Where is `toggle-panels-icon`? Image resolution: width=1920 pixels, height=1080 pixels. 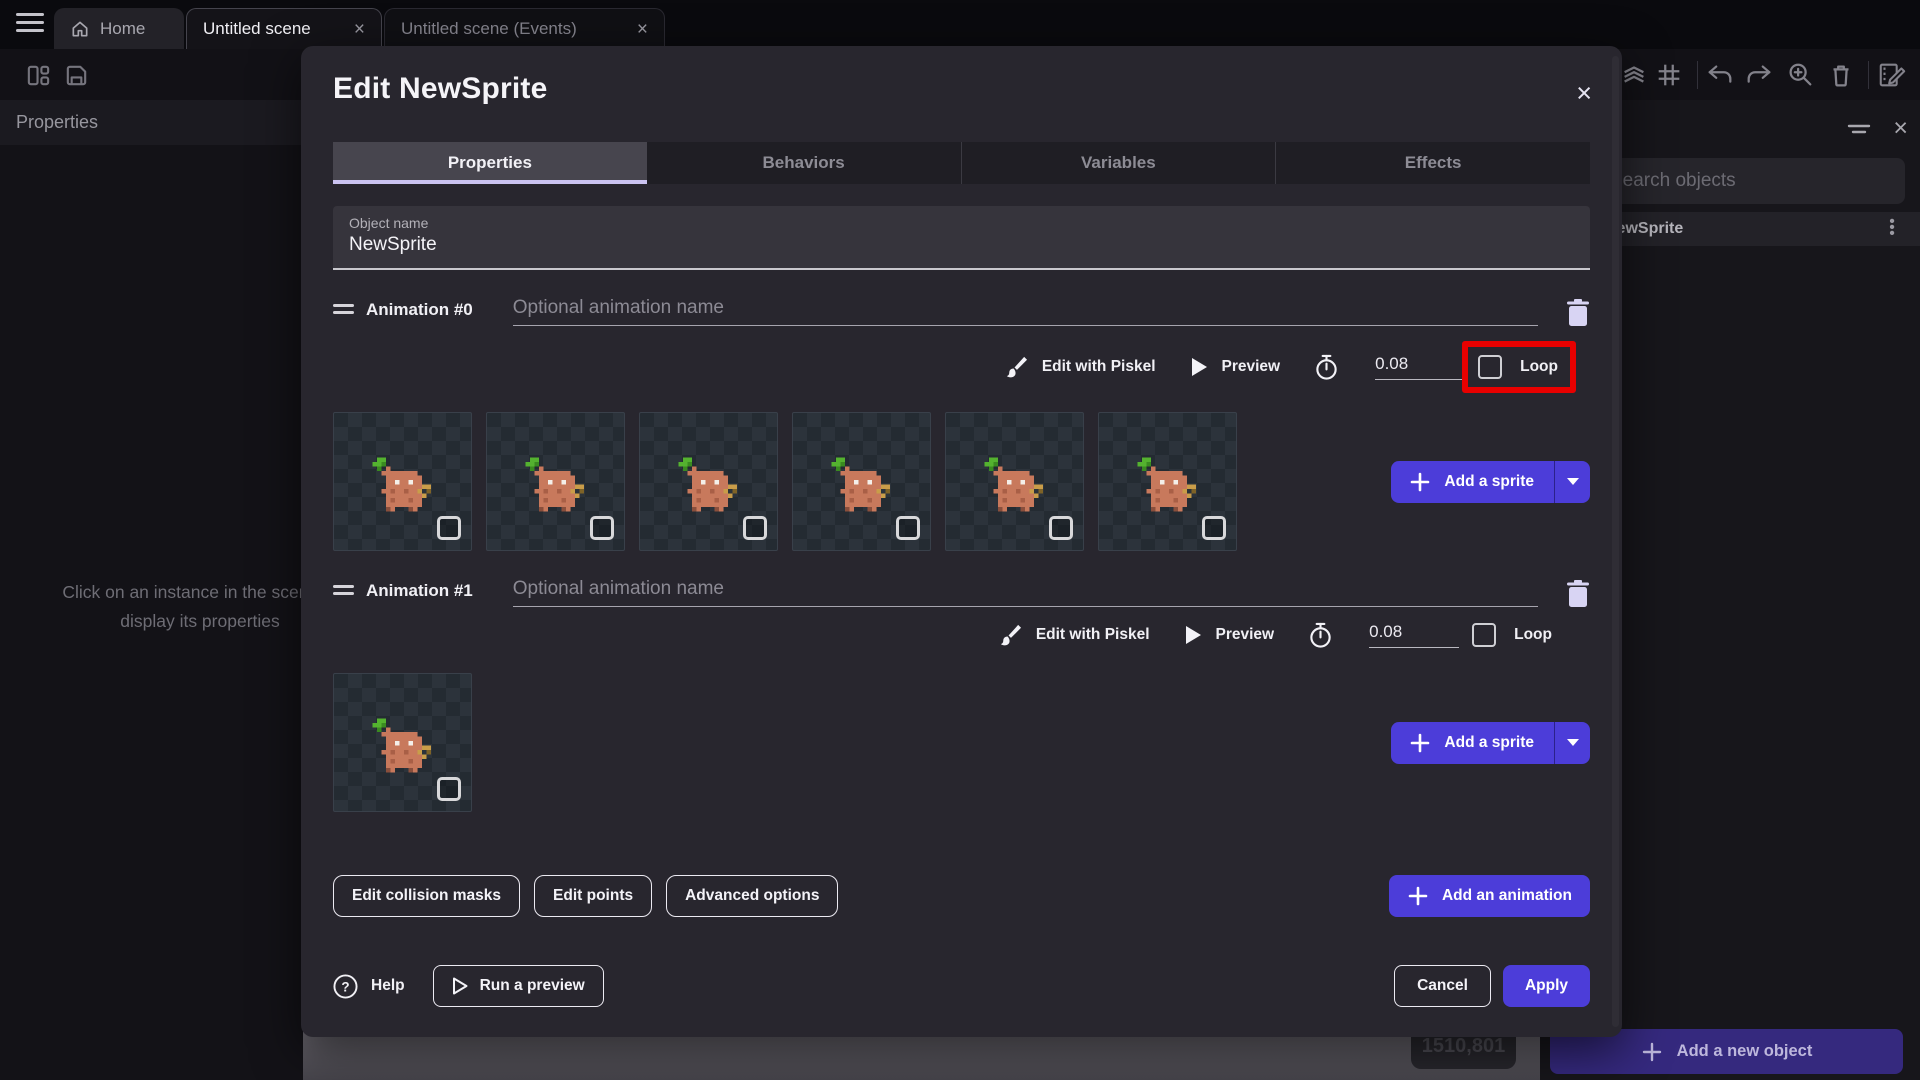
toggle-panels-icon is located at coordinates (38, 75).